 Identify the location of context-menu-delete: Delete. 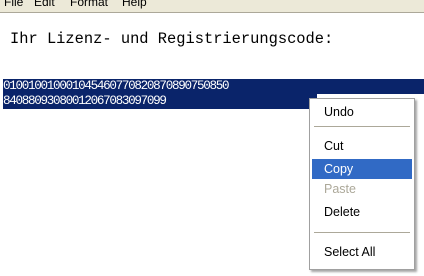
(362, 212).